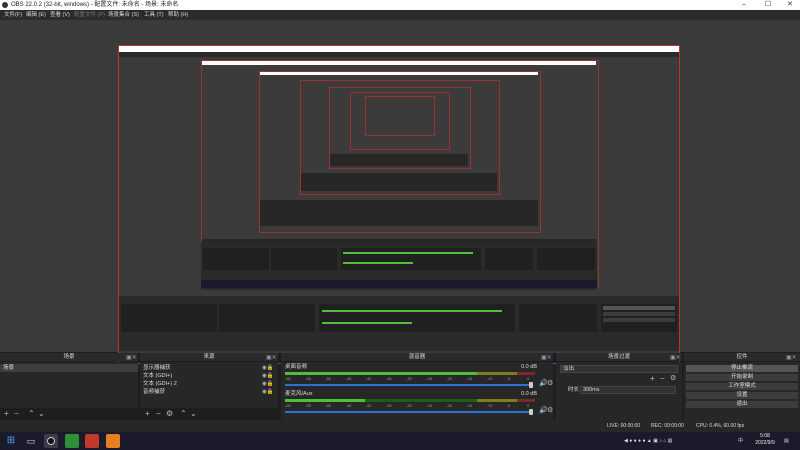  Describe the element at coordinates (183, 414) in the screenshot. I see `move-source-up-button: ⌃` at that location.